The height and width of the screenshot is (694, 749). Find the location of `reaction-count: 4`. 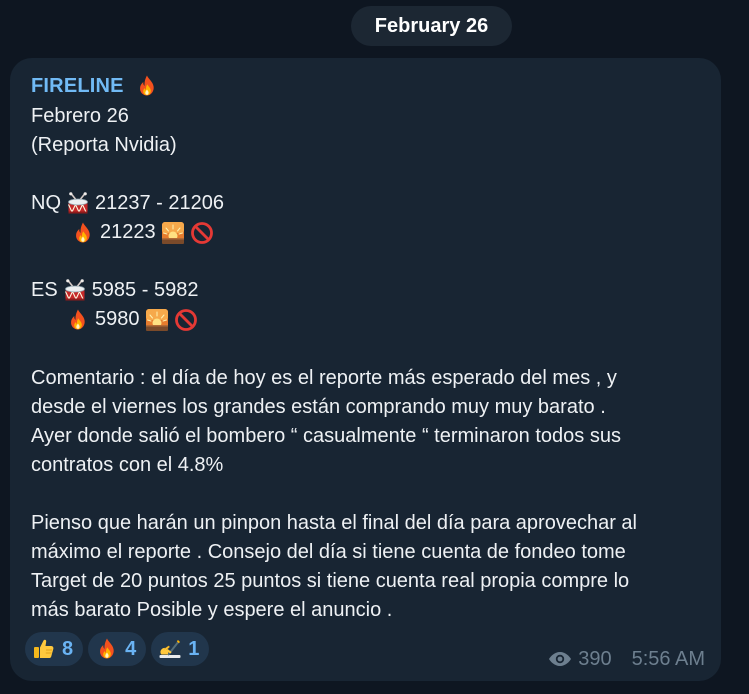

reaction-count: 4 is located at coordinates (131, 648).